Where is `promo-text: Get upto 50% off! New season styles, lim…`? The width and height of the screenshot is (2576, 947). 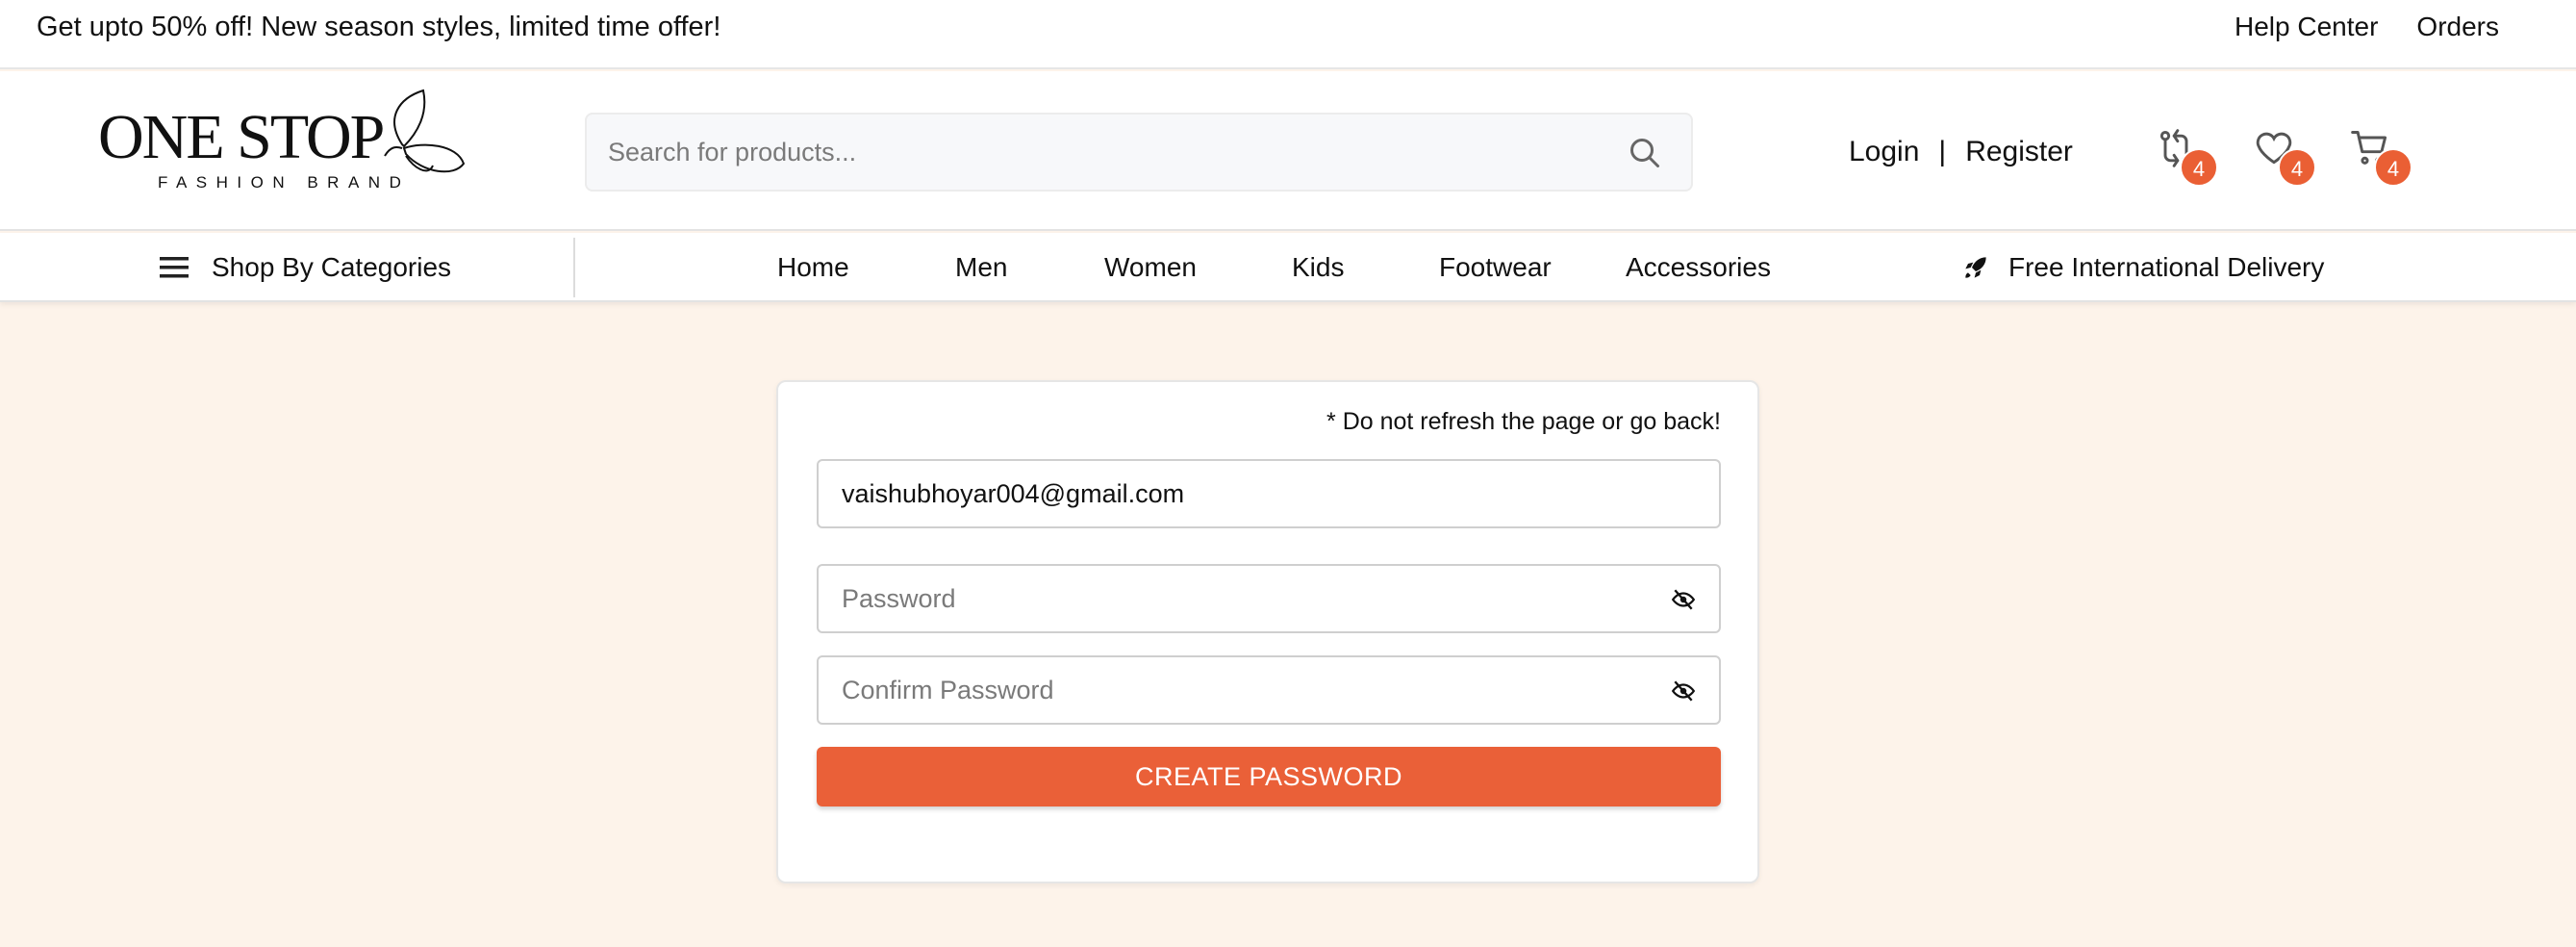 promo-text: Get upto 50% off! New season styles, lim… is located at coordinates (379, 27).